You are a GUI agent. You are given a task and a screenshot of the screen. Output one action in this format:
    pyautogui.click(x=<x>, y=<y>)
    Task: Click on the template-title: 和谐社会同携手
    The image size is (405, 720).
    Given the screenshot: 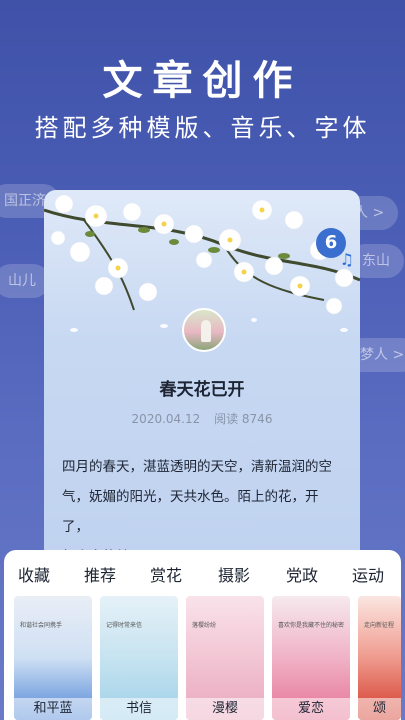 What is the action you would take?
    pyautogui.click(x=41, y=625)
    